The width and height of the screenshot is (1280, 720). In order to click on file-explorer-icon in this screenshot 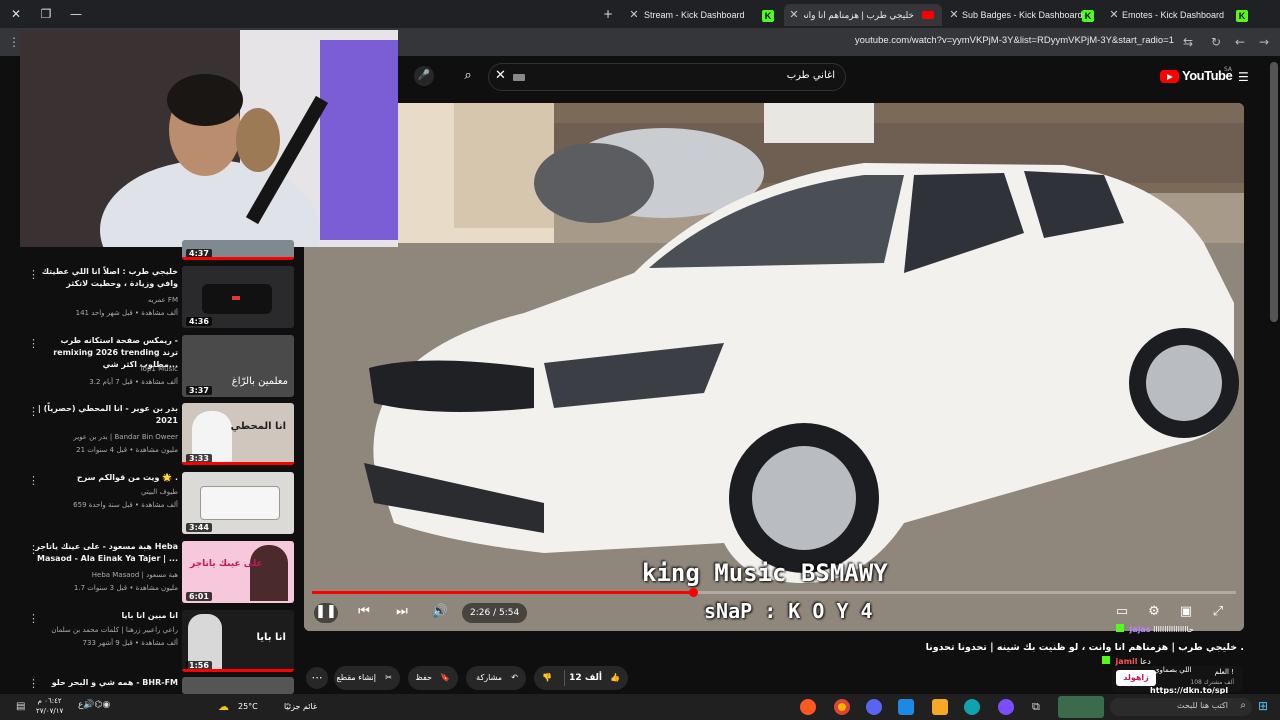, I will do `click(940, 707)`.